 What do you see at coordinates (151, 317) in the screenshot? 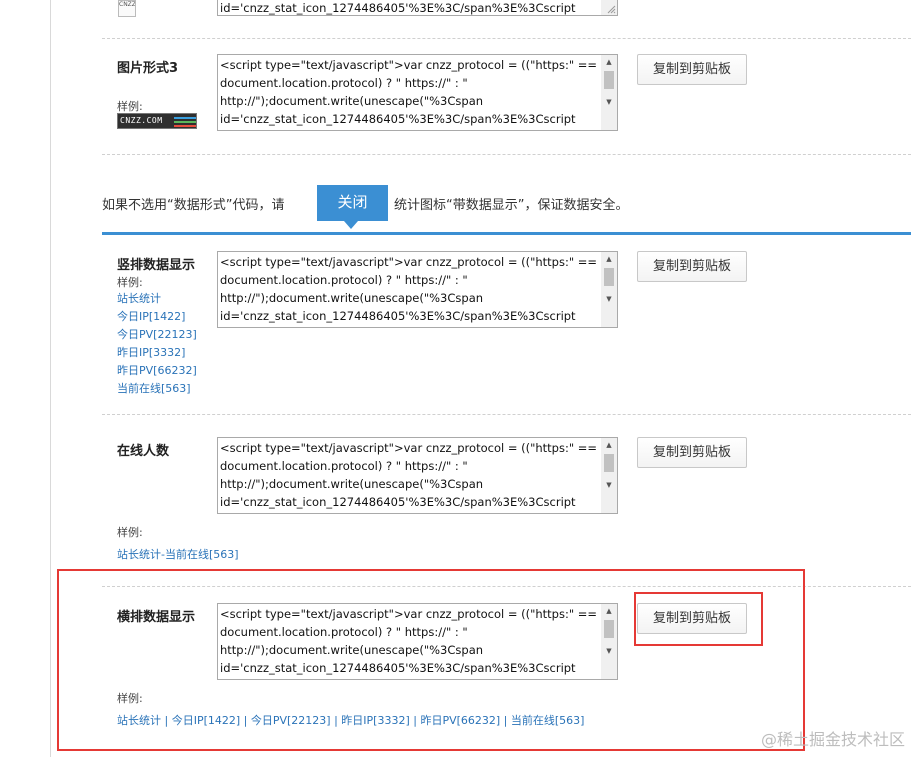
I see `sample-link-today-ip: 今日IP[1422]` at bounding box center [151, 317].